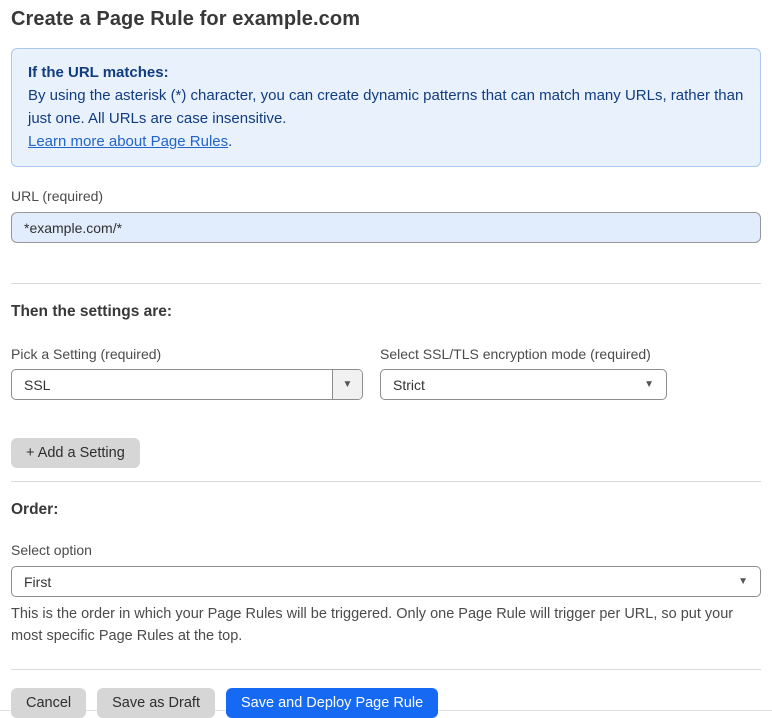  I want to click on pick-setting-label: Pick a Setting (required), so click(86, 354).